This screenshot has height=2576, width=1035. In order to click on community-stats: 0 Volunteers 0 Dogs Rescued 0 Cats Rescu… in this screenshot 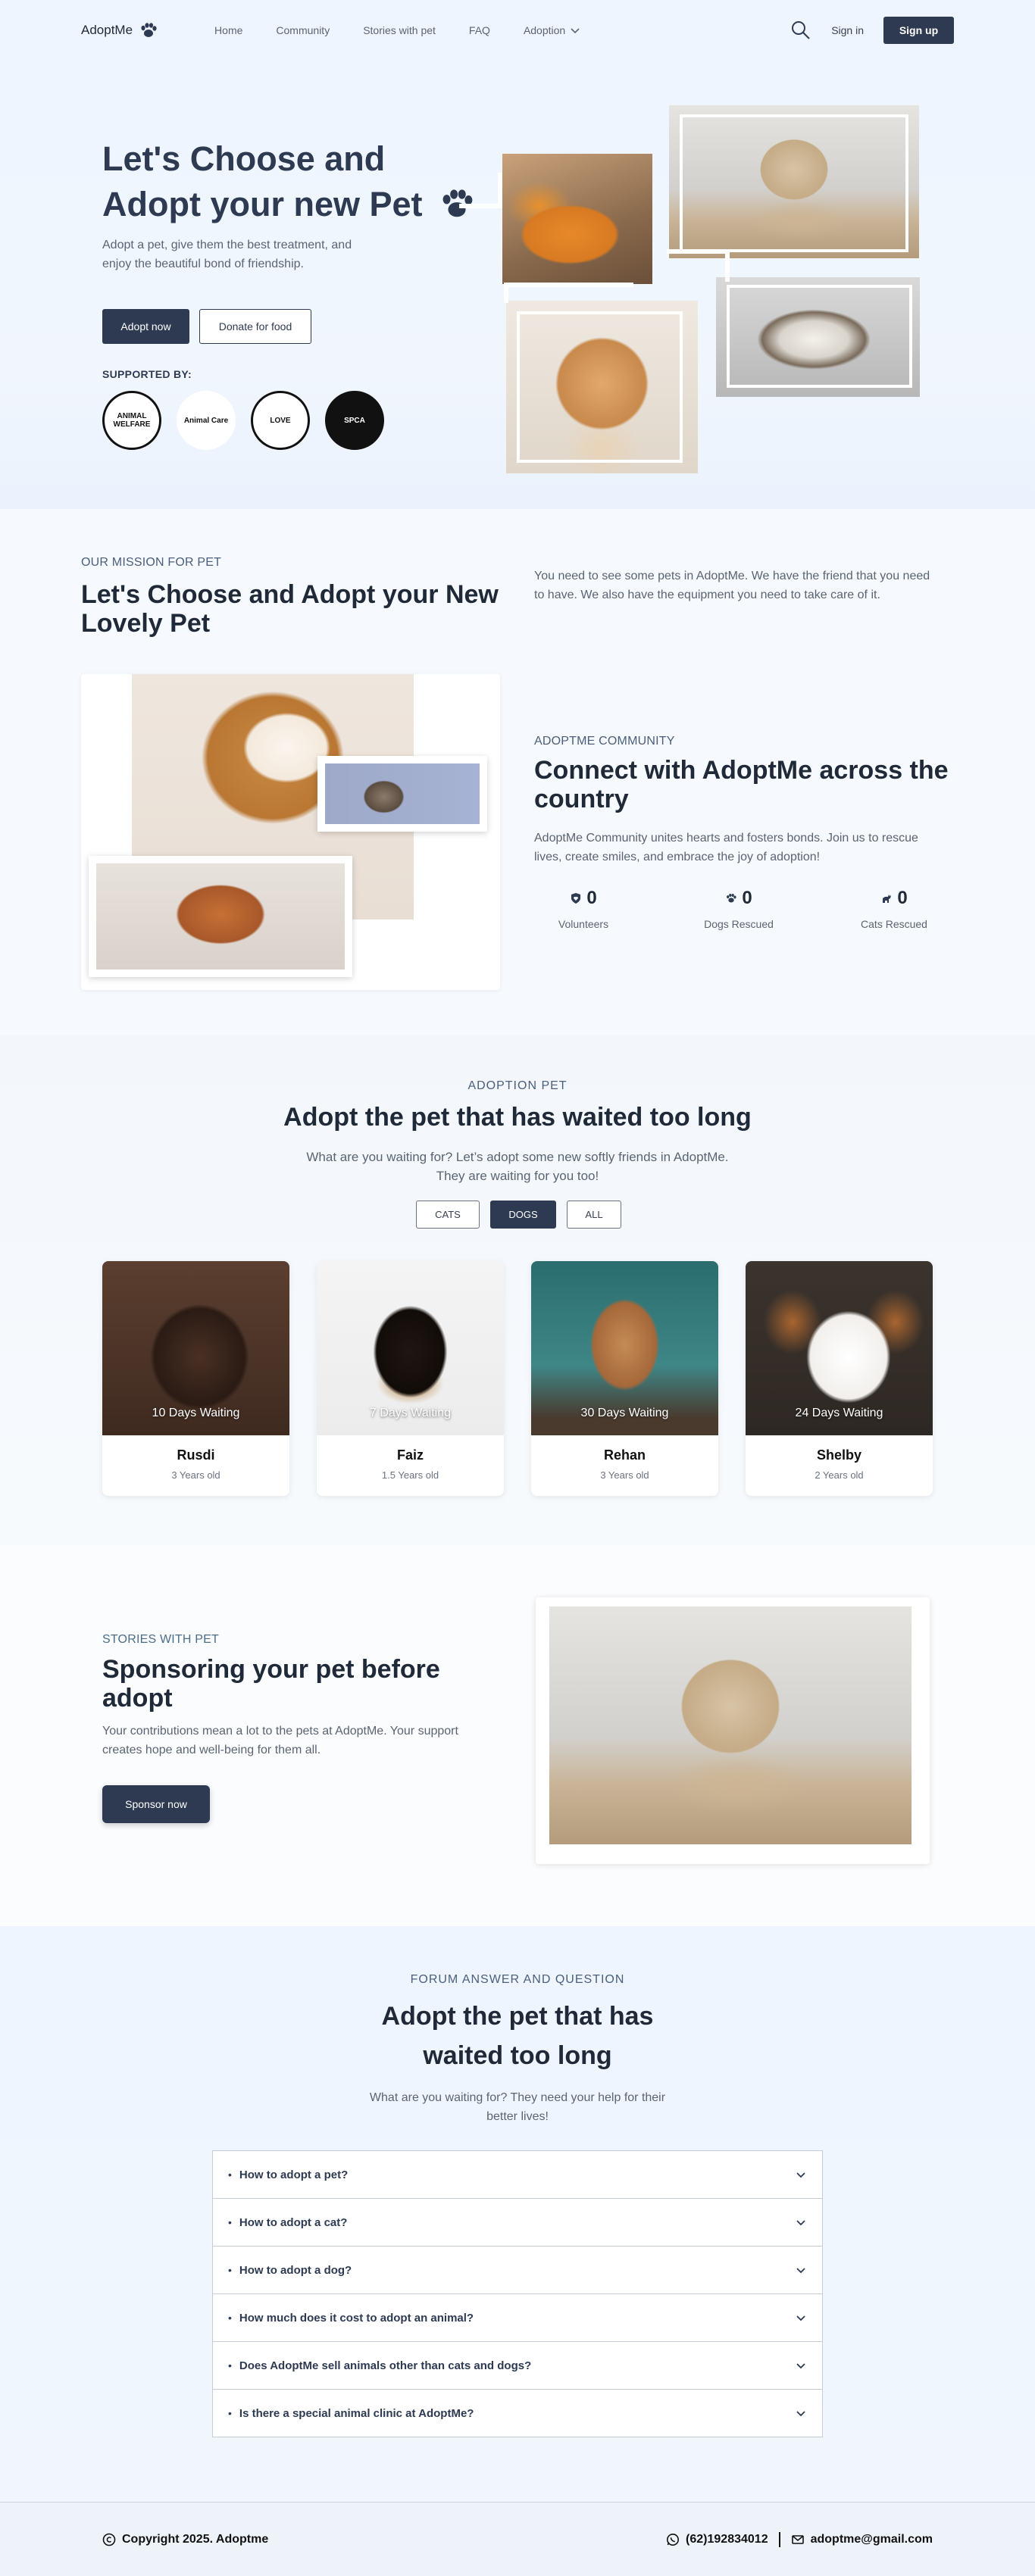, I will do `click(738, 909)`.